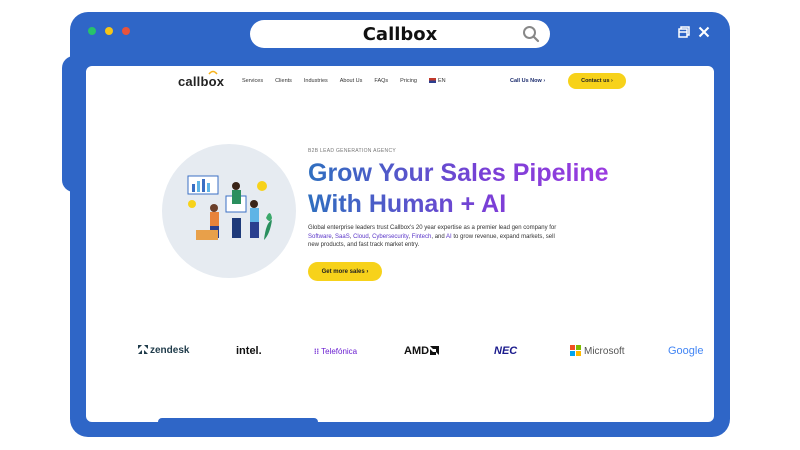 Image resolution: width=800 pixels, height=450 pixels. I want to click on language-selector: EN, so click(437, 81).